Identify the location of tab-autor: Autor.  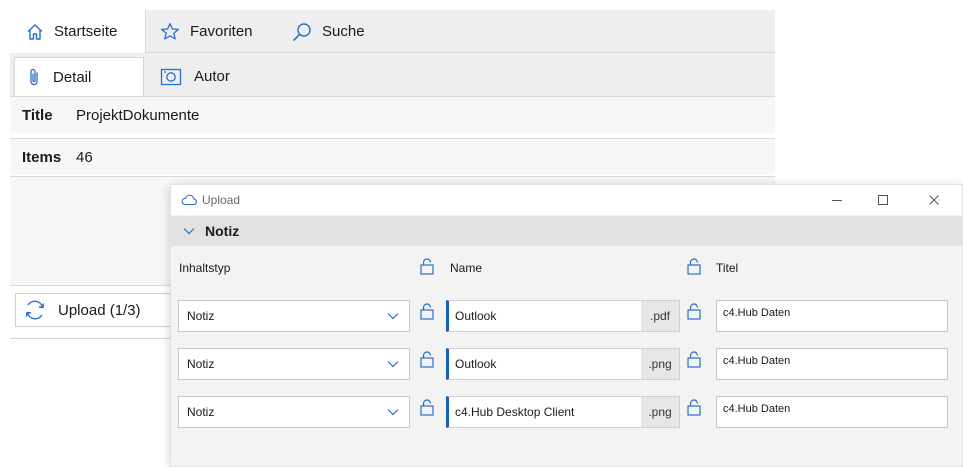
(195, 76).